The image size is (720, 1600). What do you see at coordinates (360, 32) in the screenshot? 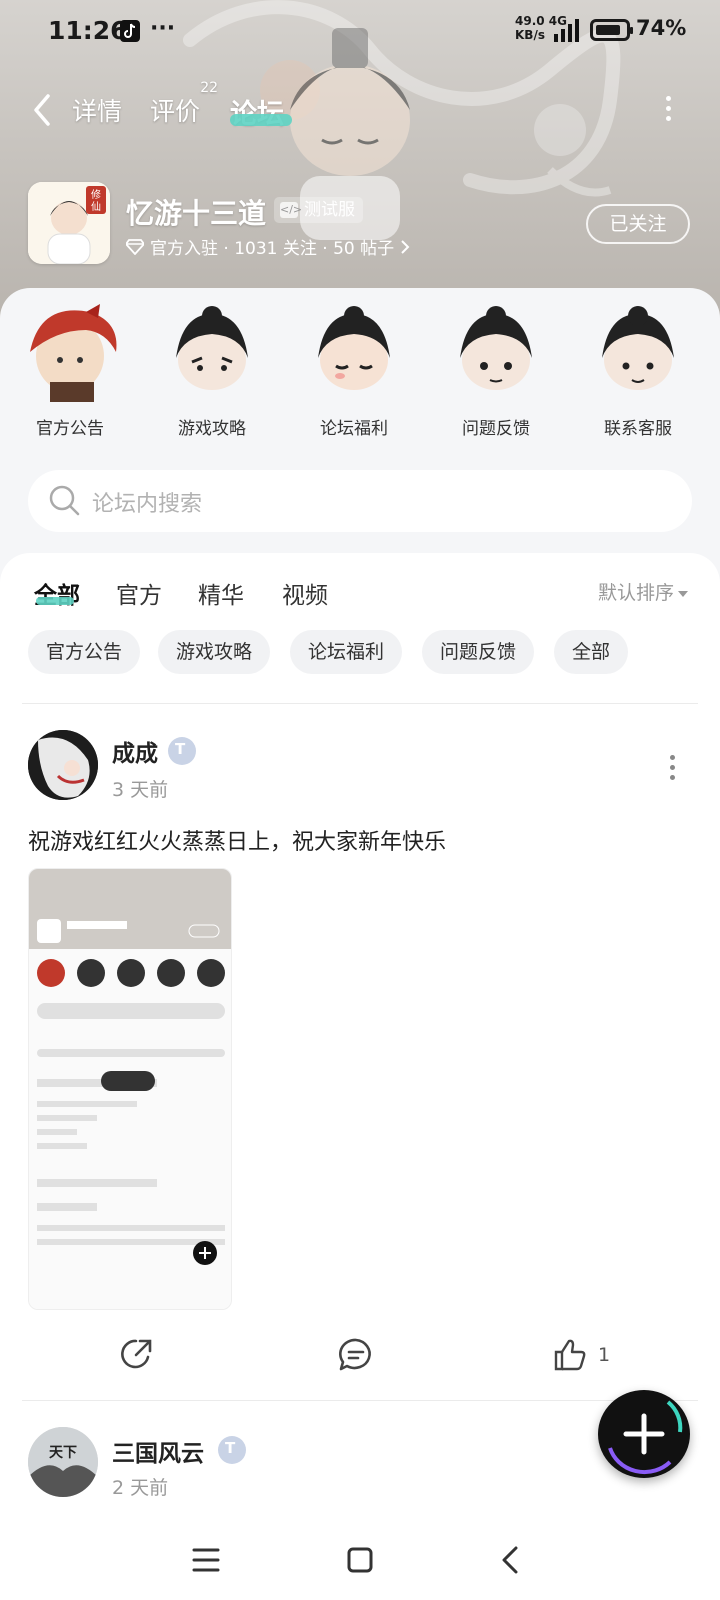
I see `status-bar: 11:26 ··· 49.0 4G KB/s 74%` at bounding box center [360, 32].